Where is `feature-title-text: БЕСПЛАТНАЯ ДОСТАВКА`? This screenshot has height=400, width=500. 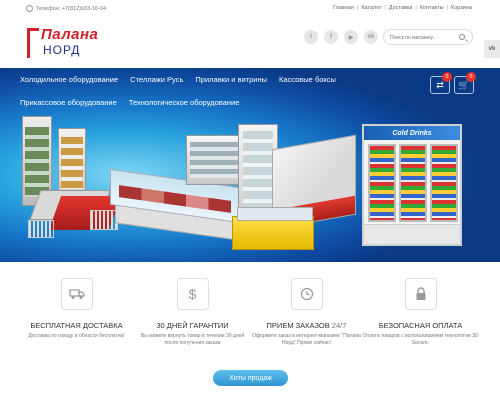 feature-title-text: БЕСПЛАТНАЯ ДОСТАВКА is located at coordinates (76, 325).